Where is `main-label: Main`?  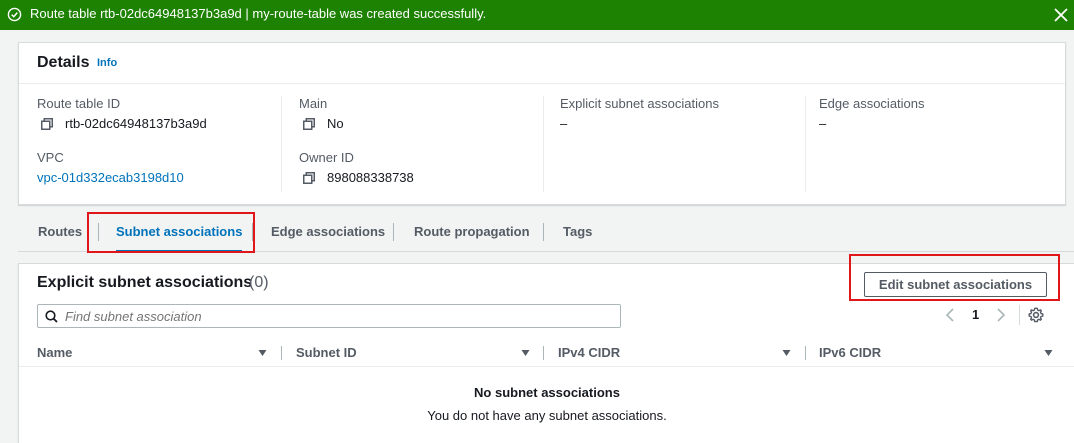 main-label: Main is located at coordinates (313, 103).